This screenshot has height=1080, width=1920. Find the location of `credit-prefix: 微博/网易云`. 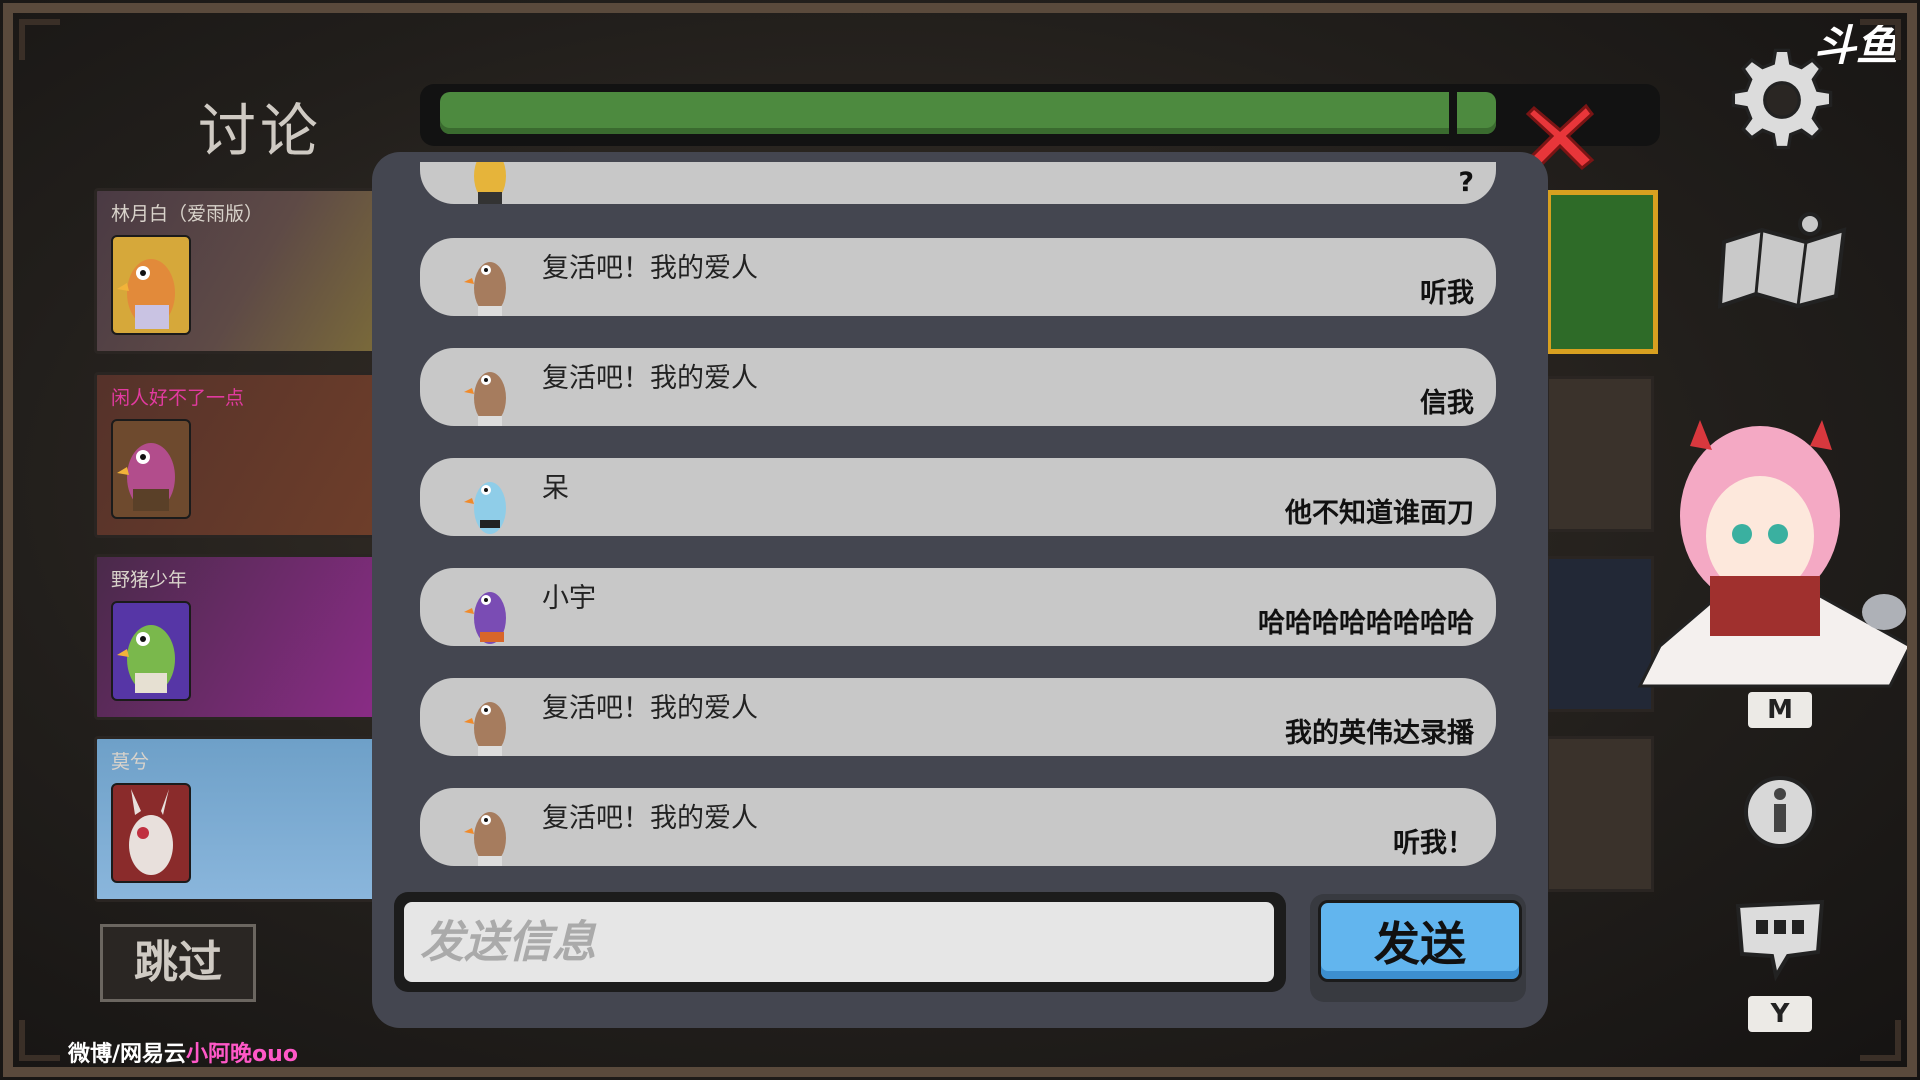

credit-prefix: 微博/网易云 is located at coordinates (127, 1054).